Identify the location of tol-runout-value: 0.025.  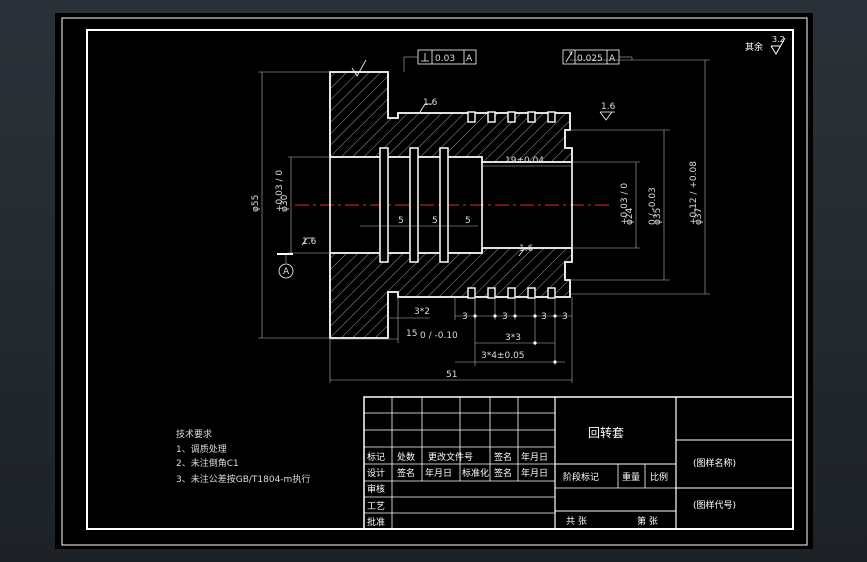
(590, 59).